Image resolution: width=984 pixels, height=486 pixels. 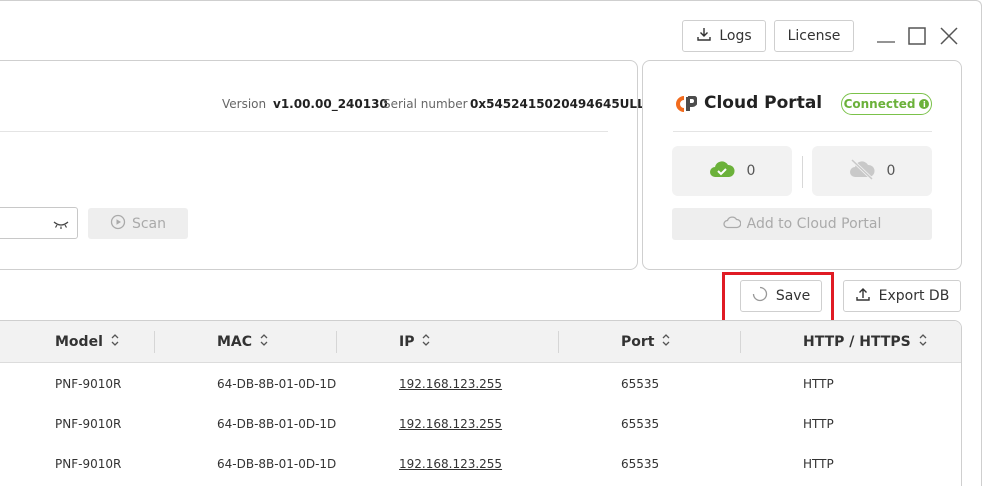 What do you see at coordinates (235, 342) in the screenshot?
I see `column-label: MAC` at bounding box center [235, 342].